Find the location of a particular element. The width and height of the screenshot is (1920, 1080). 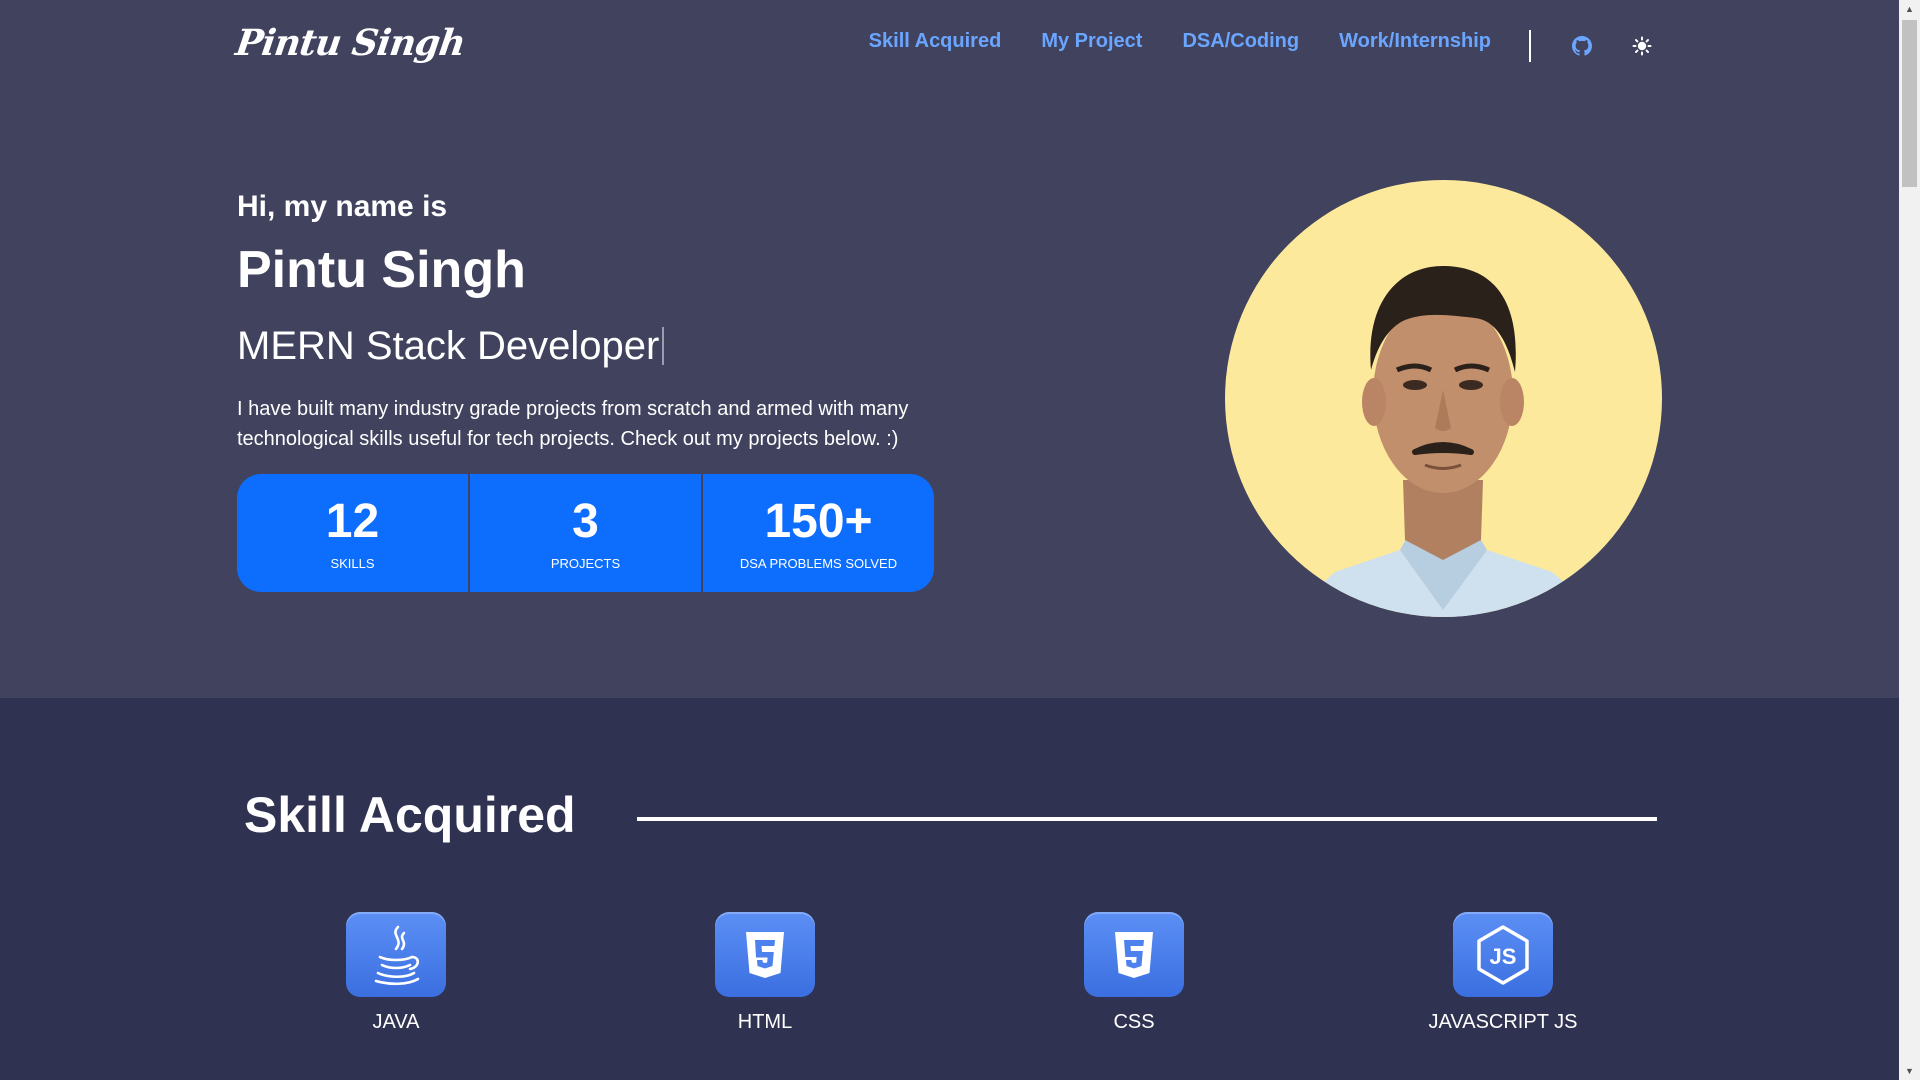

sun-icon is located at coordinates (1642, 46).